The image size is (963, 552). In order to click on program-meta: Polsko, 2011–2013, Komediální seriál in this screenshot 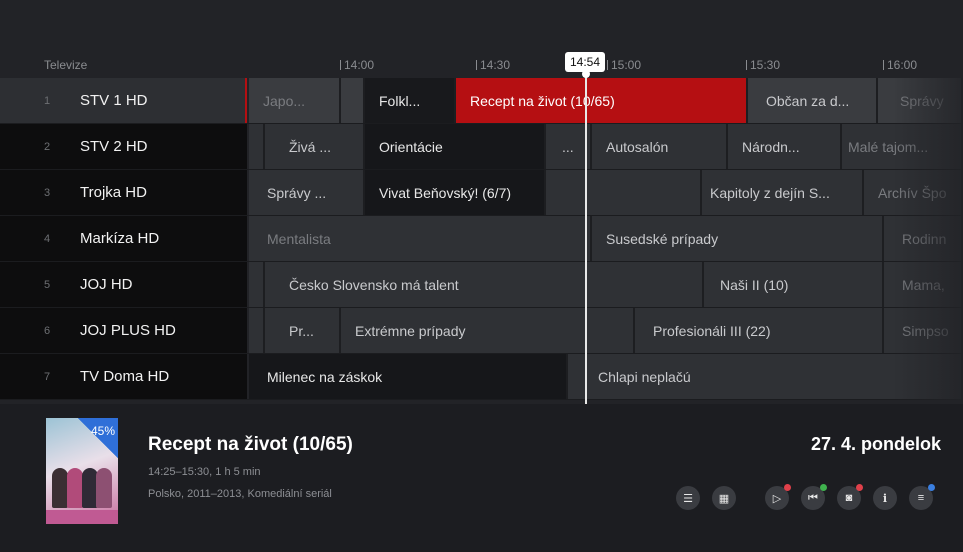, I will do `click(240, 494)`.